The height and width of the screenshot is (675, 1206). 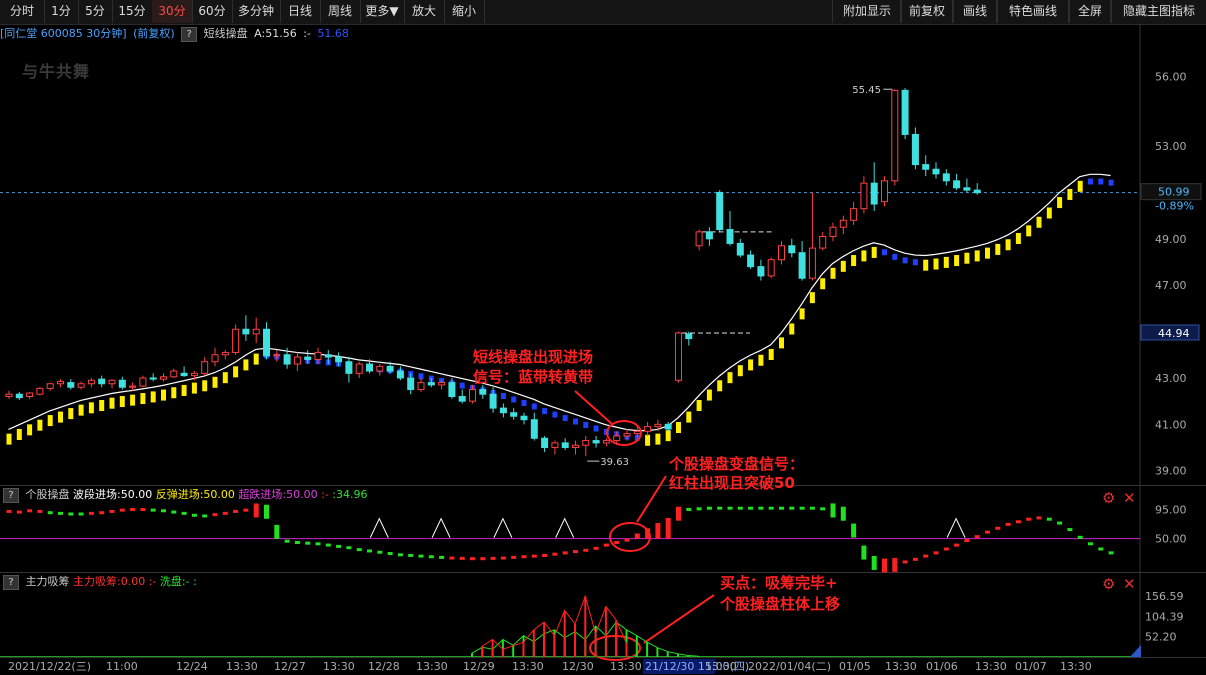 I want to click on y-tick-label-4: 47.00, so click(x=1171, y=285).